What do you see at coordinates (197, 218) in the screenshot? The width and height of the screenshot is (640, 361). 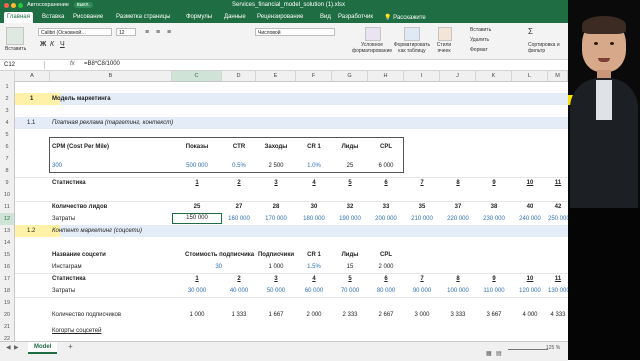 I see `selected-cell-c12: 150 000` at bounding box center [197, 218].